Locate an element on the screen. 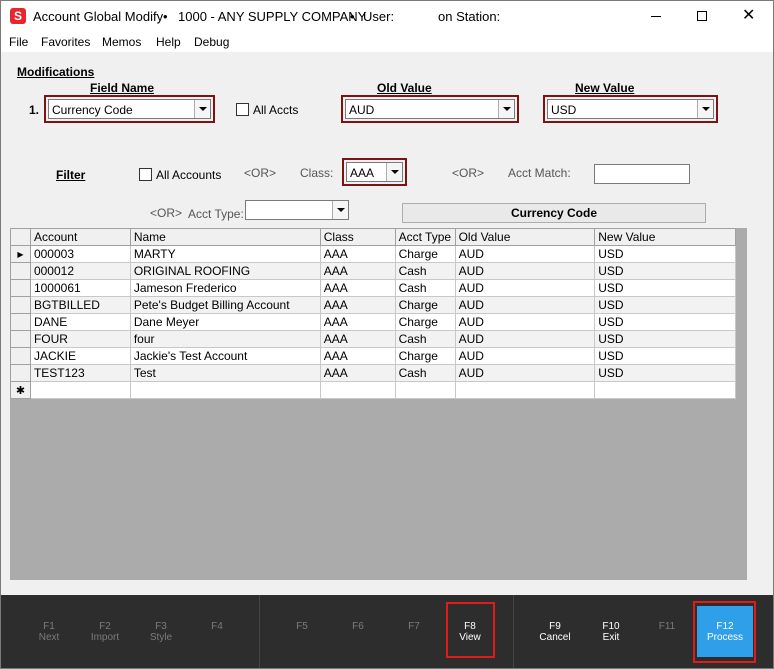 The image size is (774, 669). f9-cancel-button: F9 Cancel is located at coordinates (555, 631).